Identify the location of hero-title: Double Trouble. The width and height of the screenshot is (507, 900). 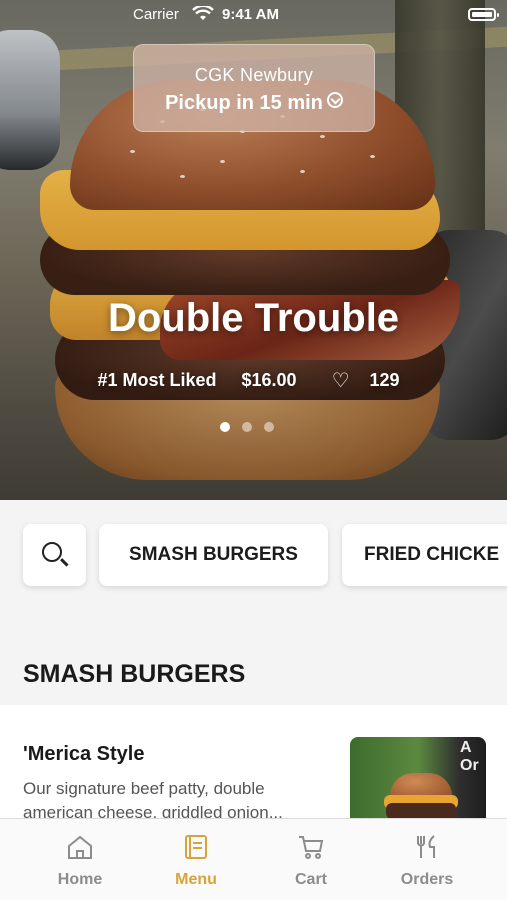
(253, 318).